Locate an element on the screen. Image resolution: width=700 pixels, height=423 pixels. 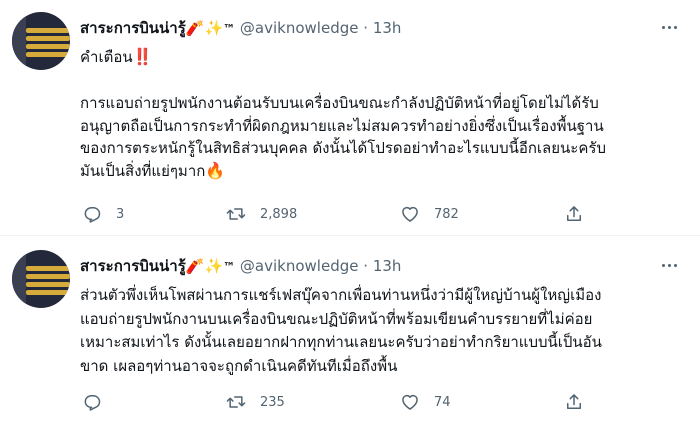
fire-emoji: 🔥 is located at coordinates (215, 170).